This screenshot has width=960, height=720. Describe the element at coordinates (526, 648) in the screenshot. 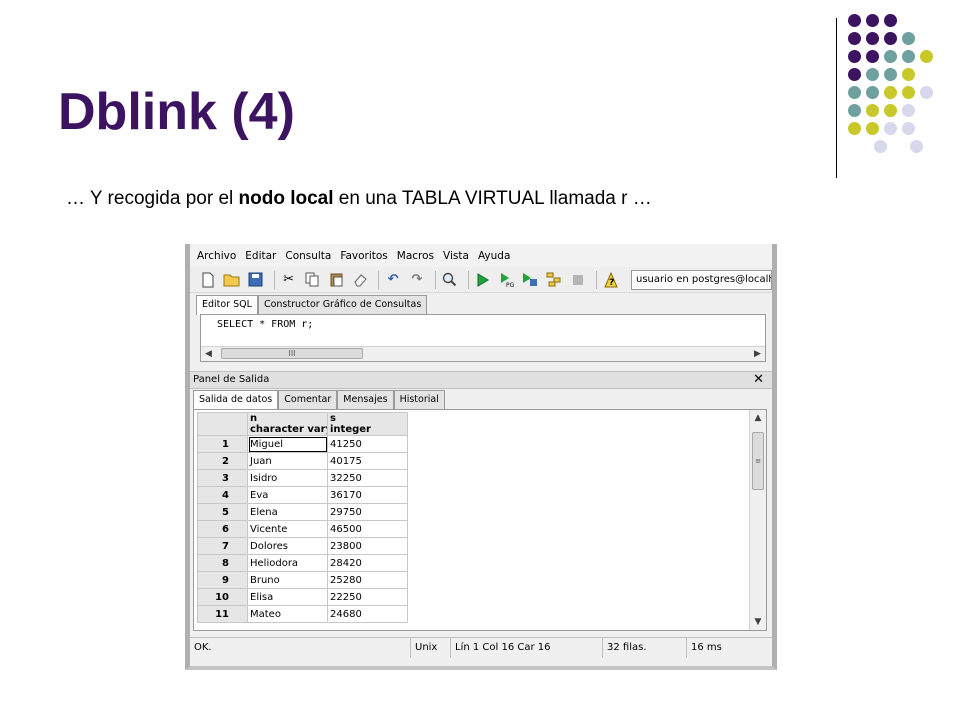

I see `status-cursor-position: Lín 1 Col 16 Car 16` at that location.